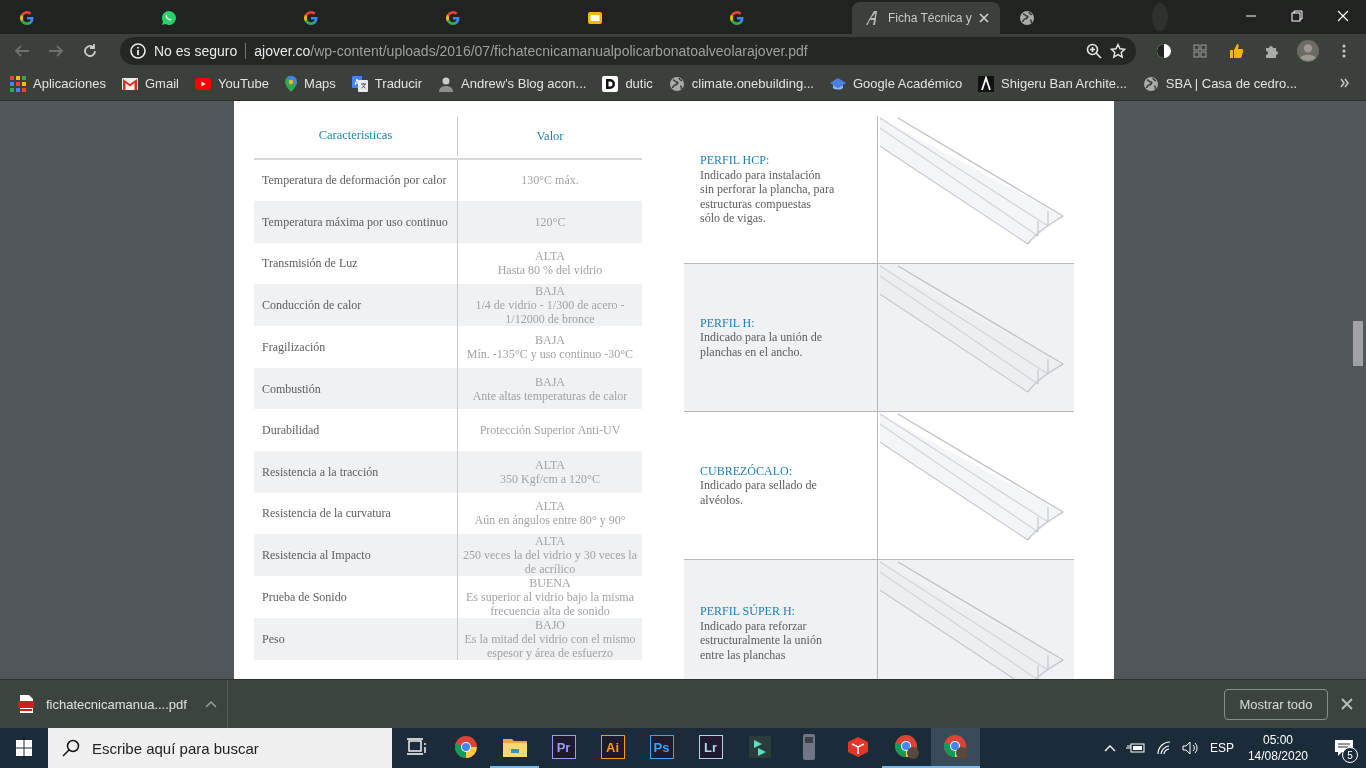 Image resolution: width=1366 pixels, height=768 pixels. Describe the element at coordinates (550, 555) in the screenshot. I see `table-cell-text: ALTA 250 veces la del vidrio y 30 veces la de acrílico` at that location.